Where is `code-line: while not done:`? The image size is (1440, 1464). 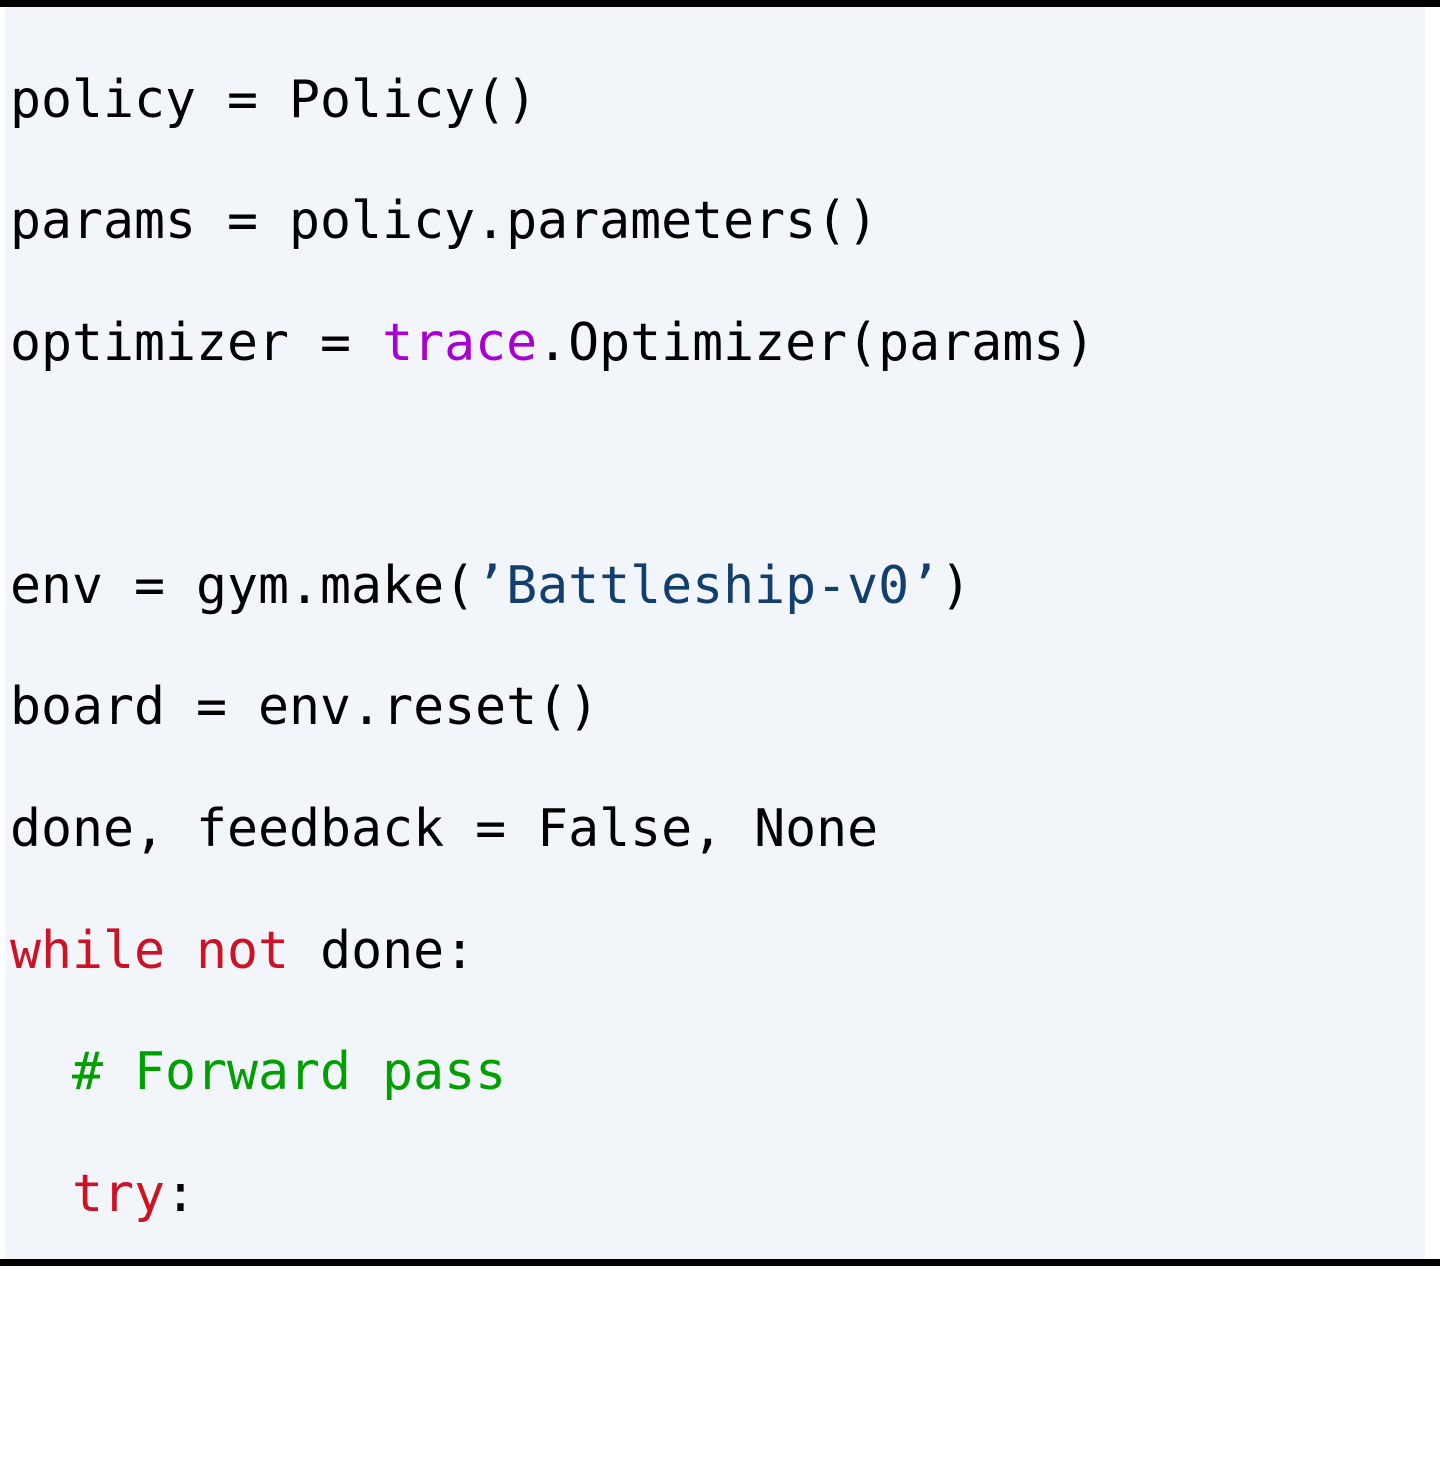
code-line: while not done: is located at coordinates (715, 951).